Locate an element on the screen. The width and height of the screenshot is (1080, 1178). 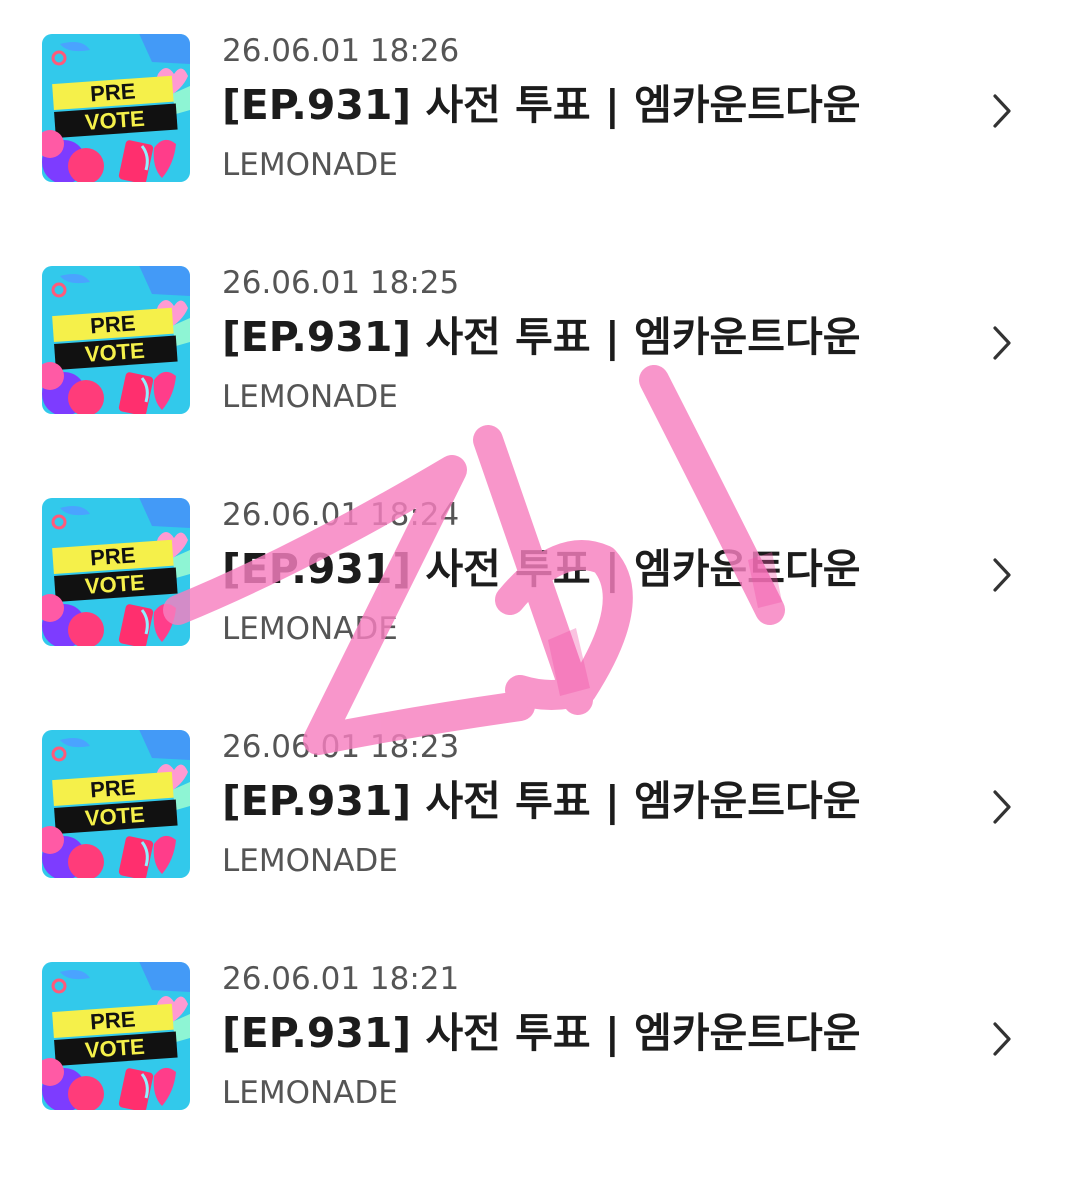
vote-date: 26.06.01 18:24 is located at coordinates (341, 515).